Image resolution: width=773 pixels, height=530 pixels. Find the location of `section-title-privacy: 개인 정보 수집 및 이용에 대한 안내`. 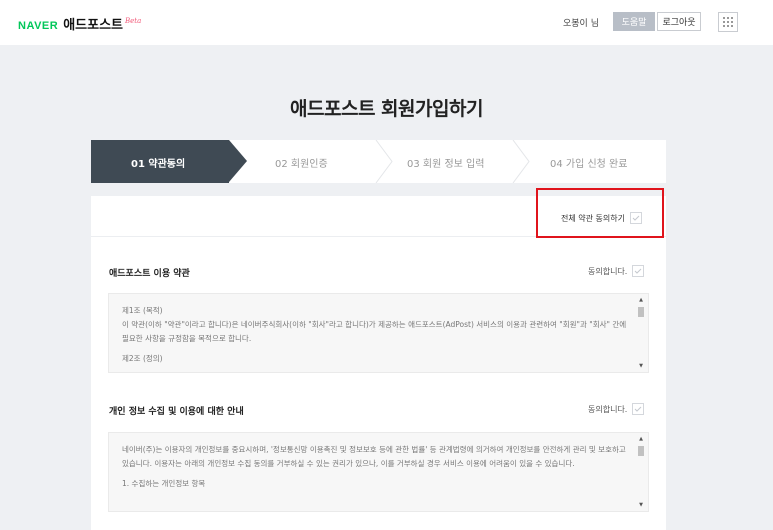

section-title-privacy: 개인 정보 수집 및 이용에 대한 안내 is located at coordinates (176, 412).